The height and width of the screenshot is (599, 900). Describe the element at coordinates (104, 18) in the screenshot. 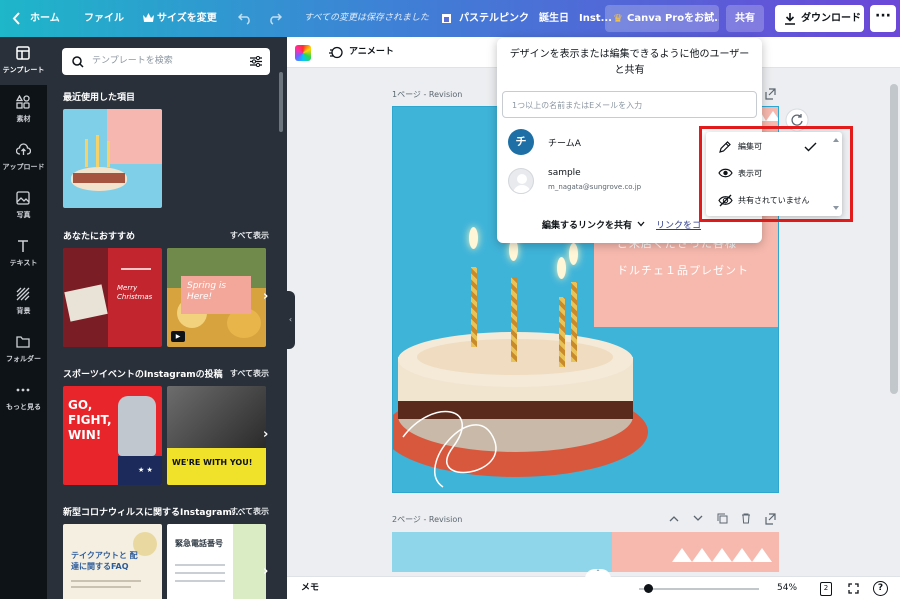

I see `file-menu: ファイル` at that location.